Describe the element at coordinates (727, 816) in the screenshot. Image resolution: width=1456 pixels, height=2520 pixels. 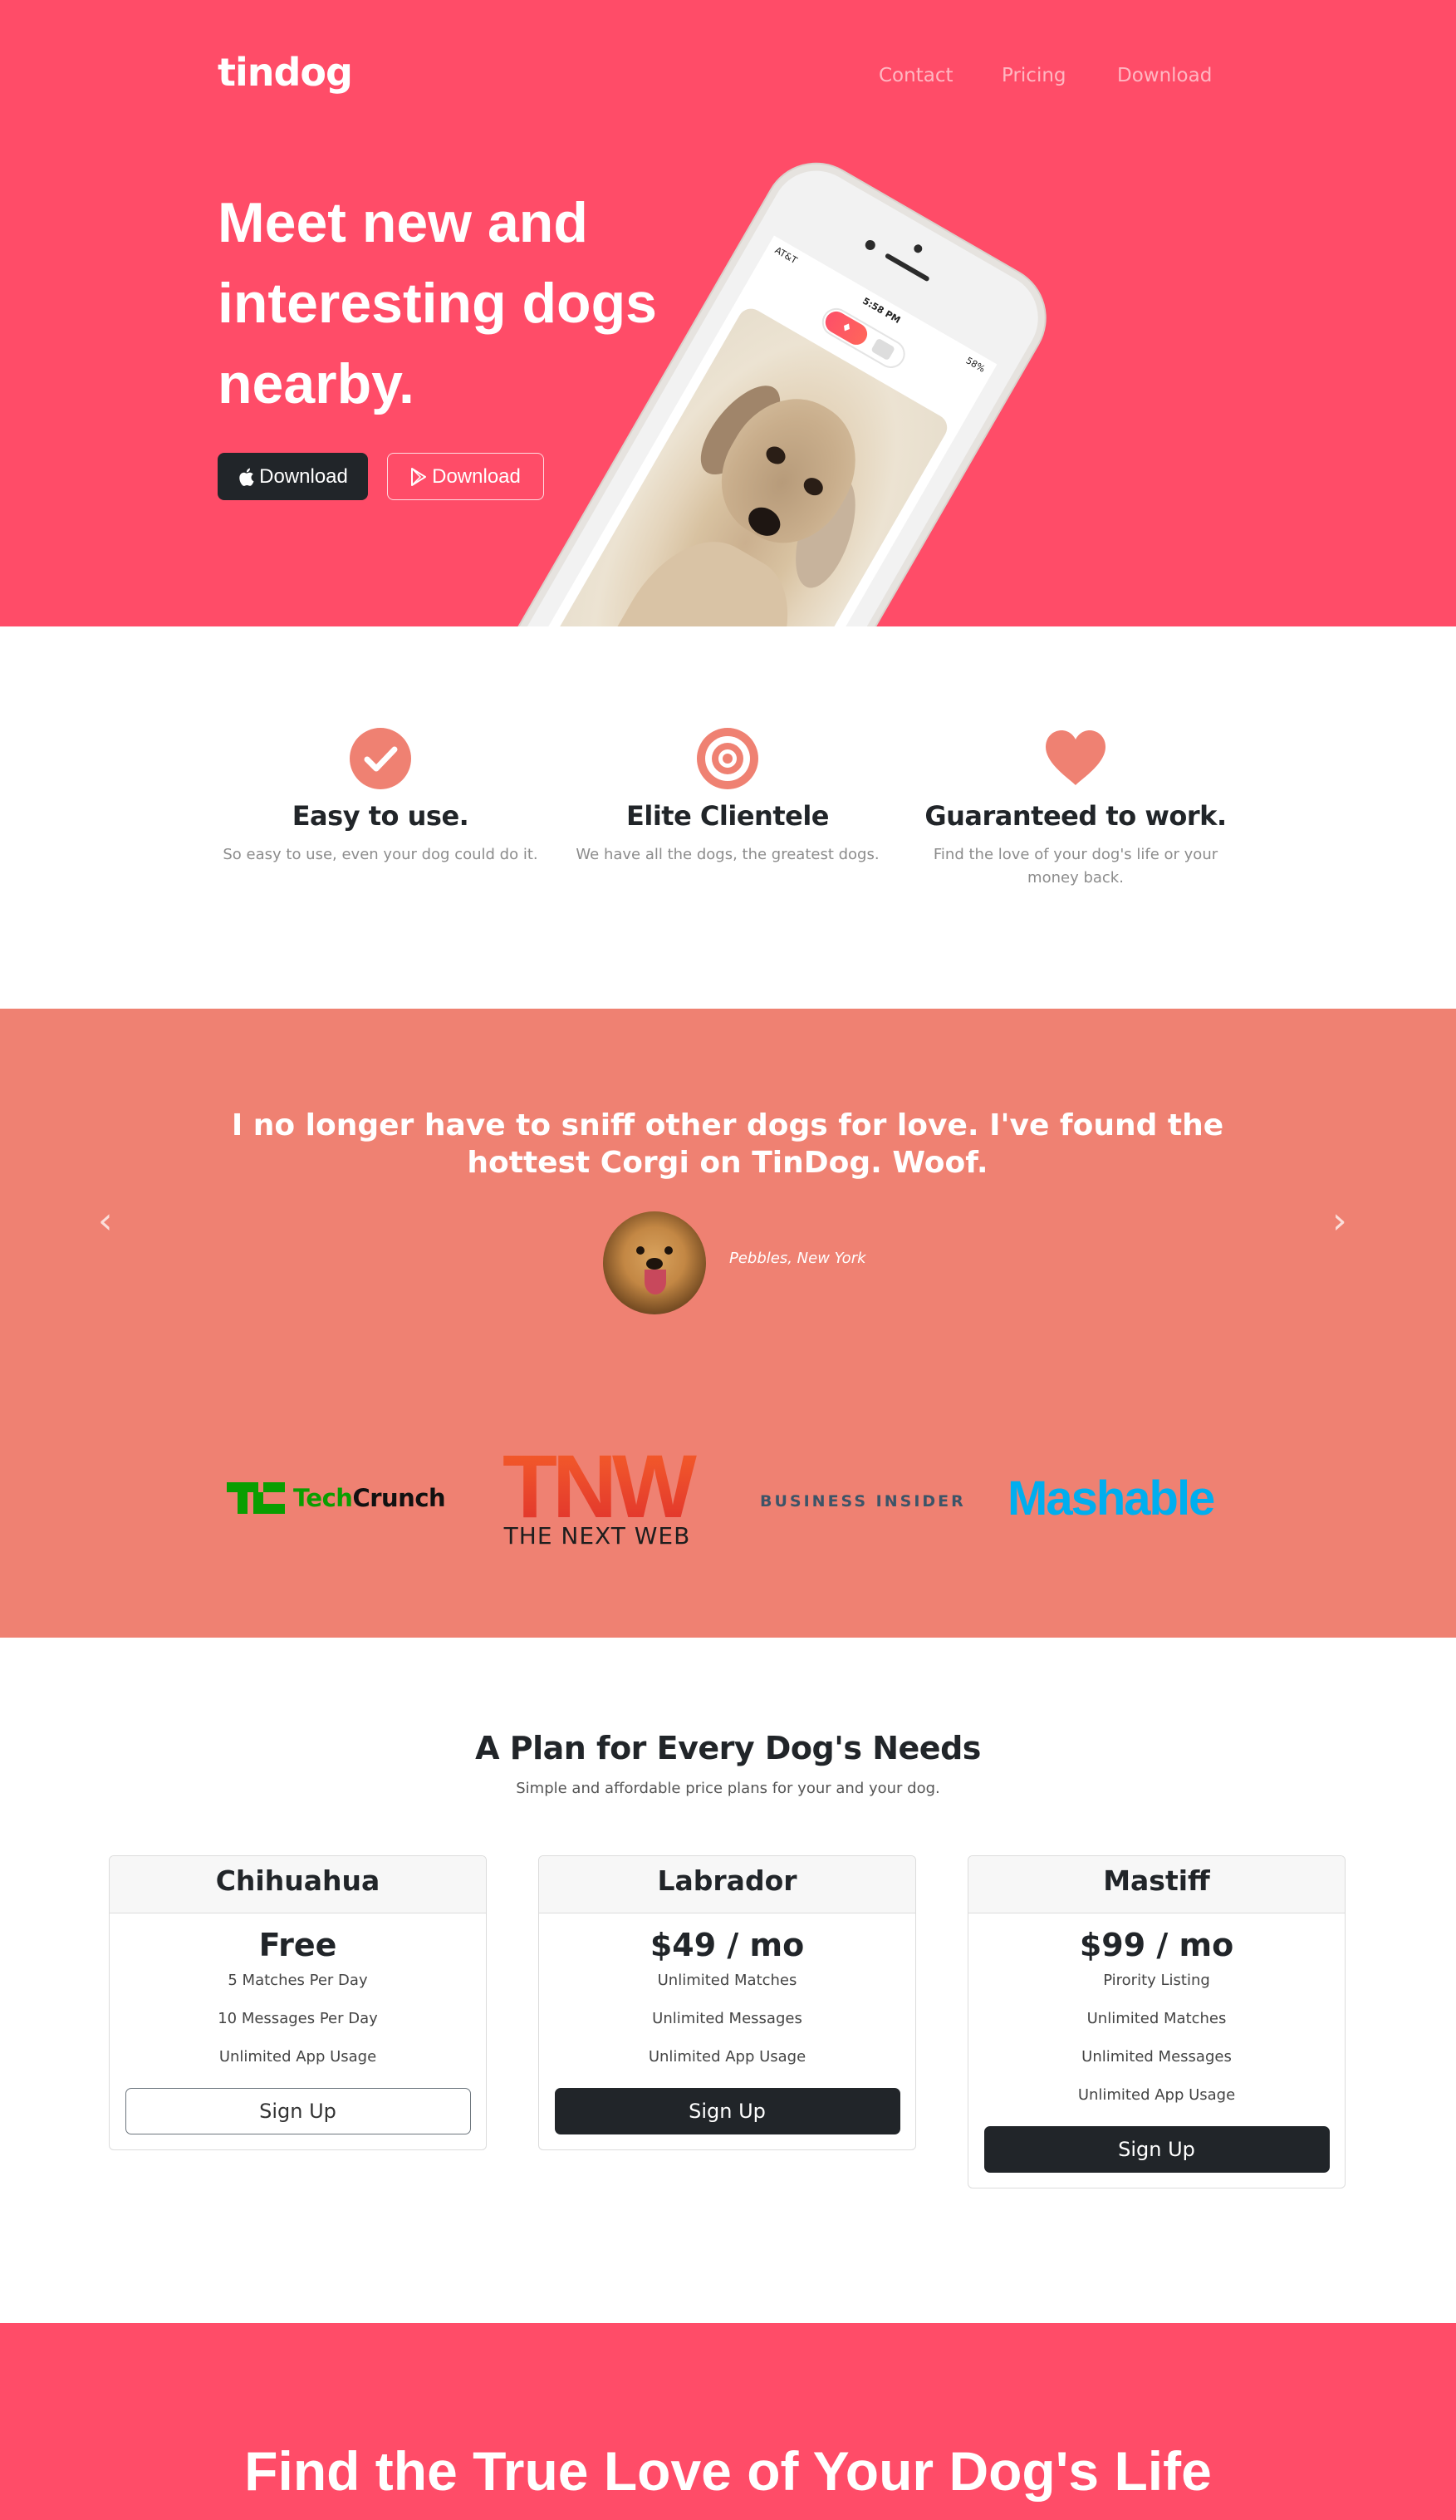
I see `feature-title: Elite Clientele` at that location.